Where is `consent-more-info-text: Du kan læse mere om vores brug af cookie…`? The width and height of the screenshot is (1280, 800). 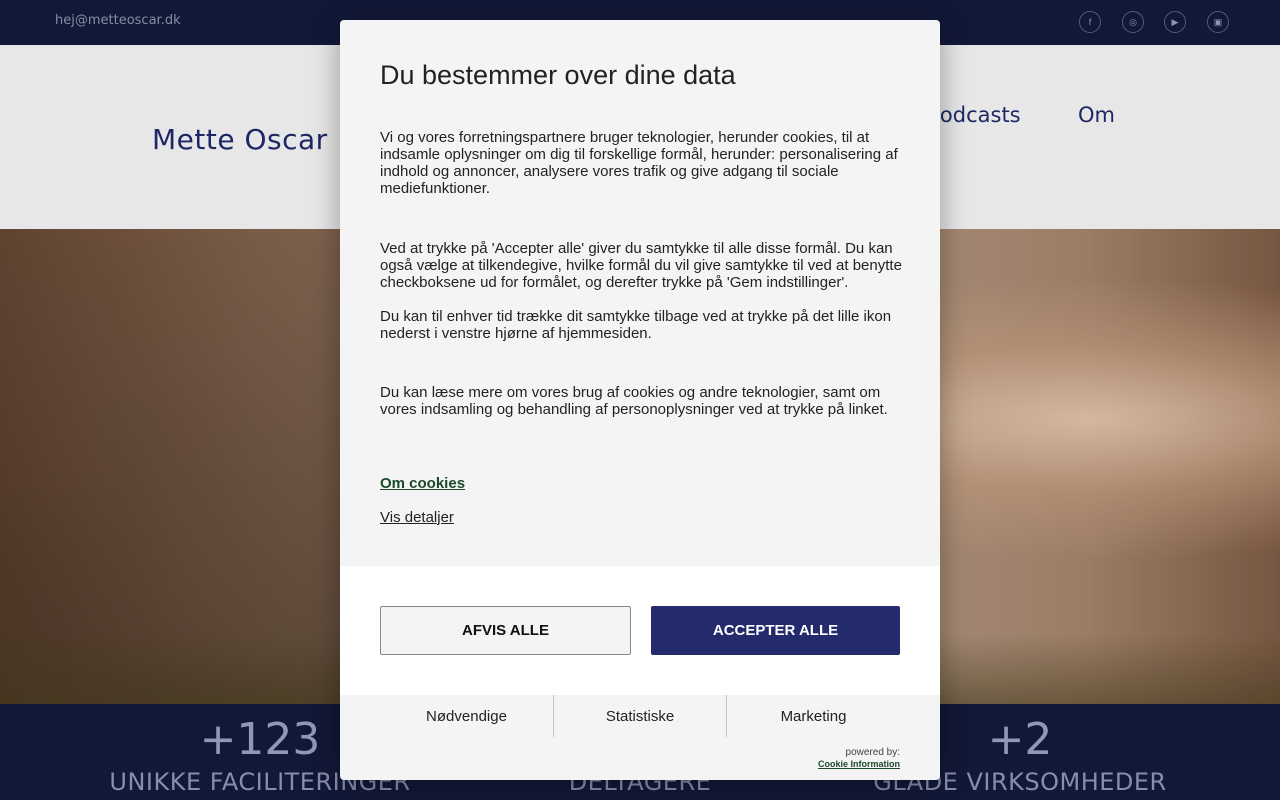
consent-more-info-text: Du kan læse mere om vores brug af cookie… is located at coordinates (634, 401).